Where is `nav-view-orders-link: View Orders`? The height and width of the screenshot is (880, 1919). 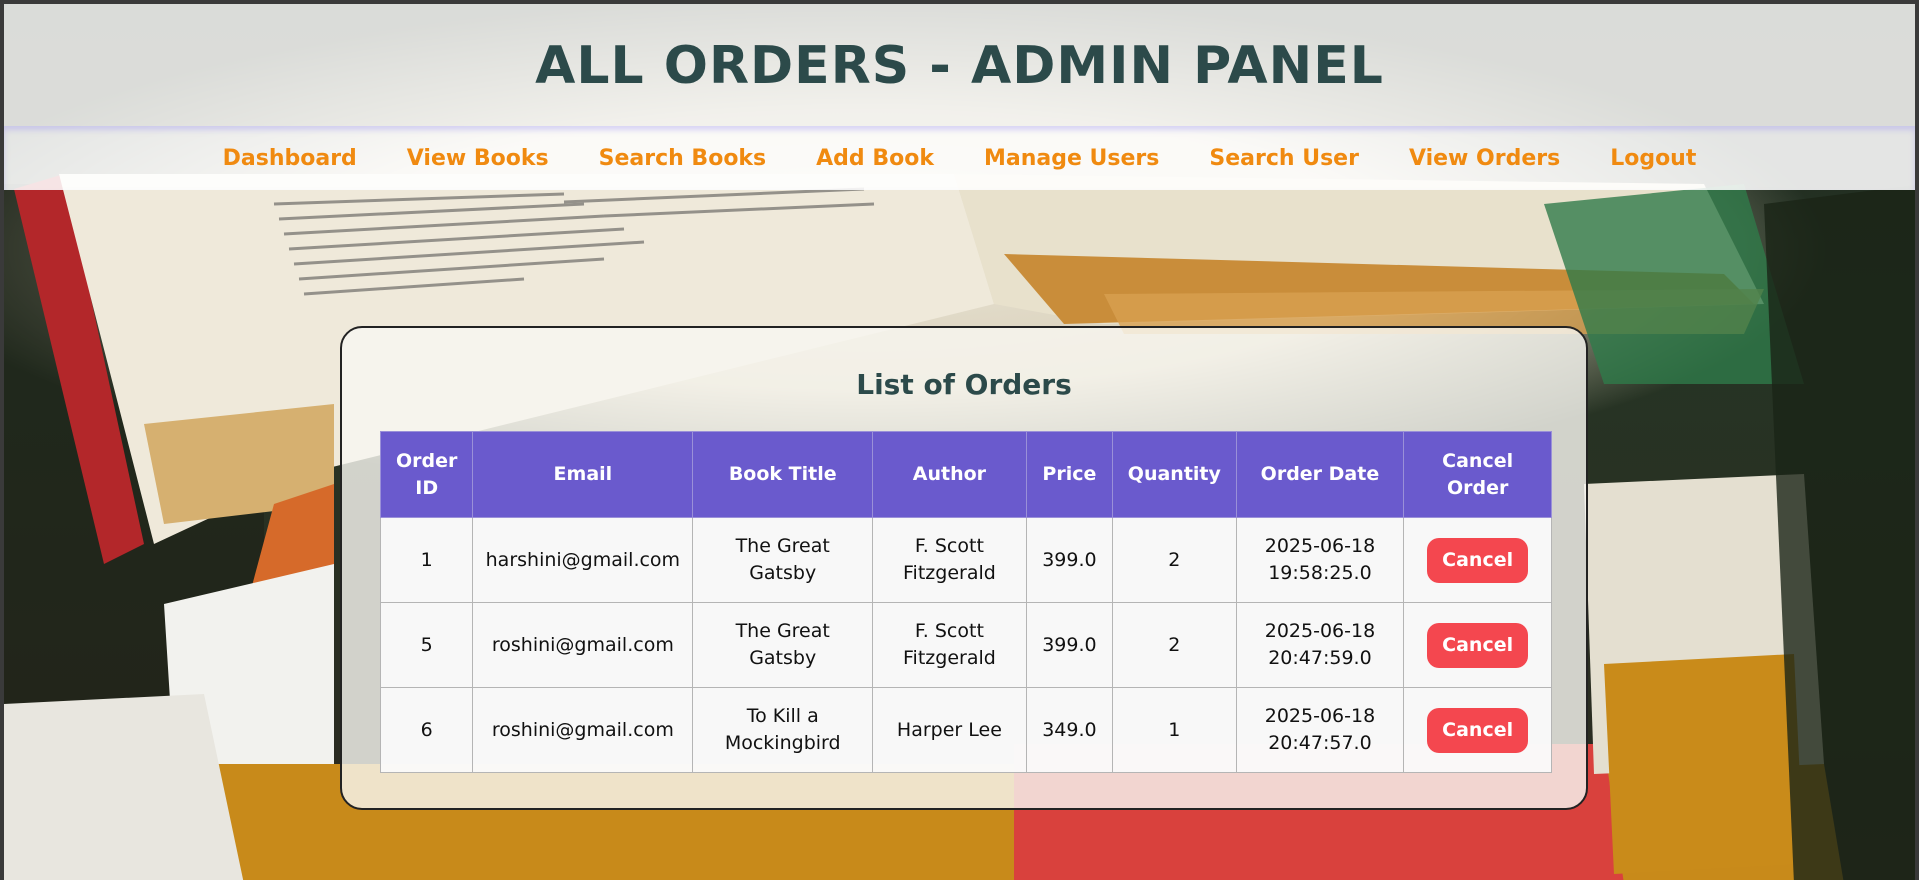 nav-view-orders-link: View Orders is located at coordinates (1484, 158).